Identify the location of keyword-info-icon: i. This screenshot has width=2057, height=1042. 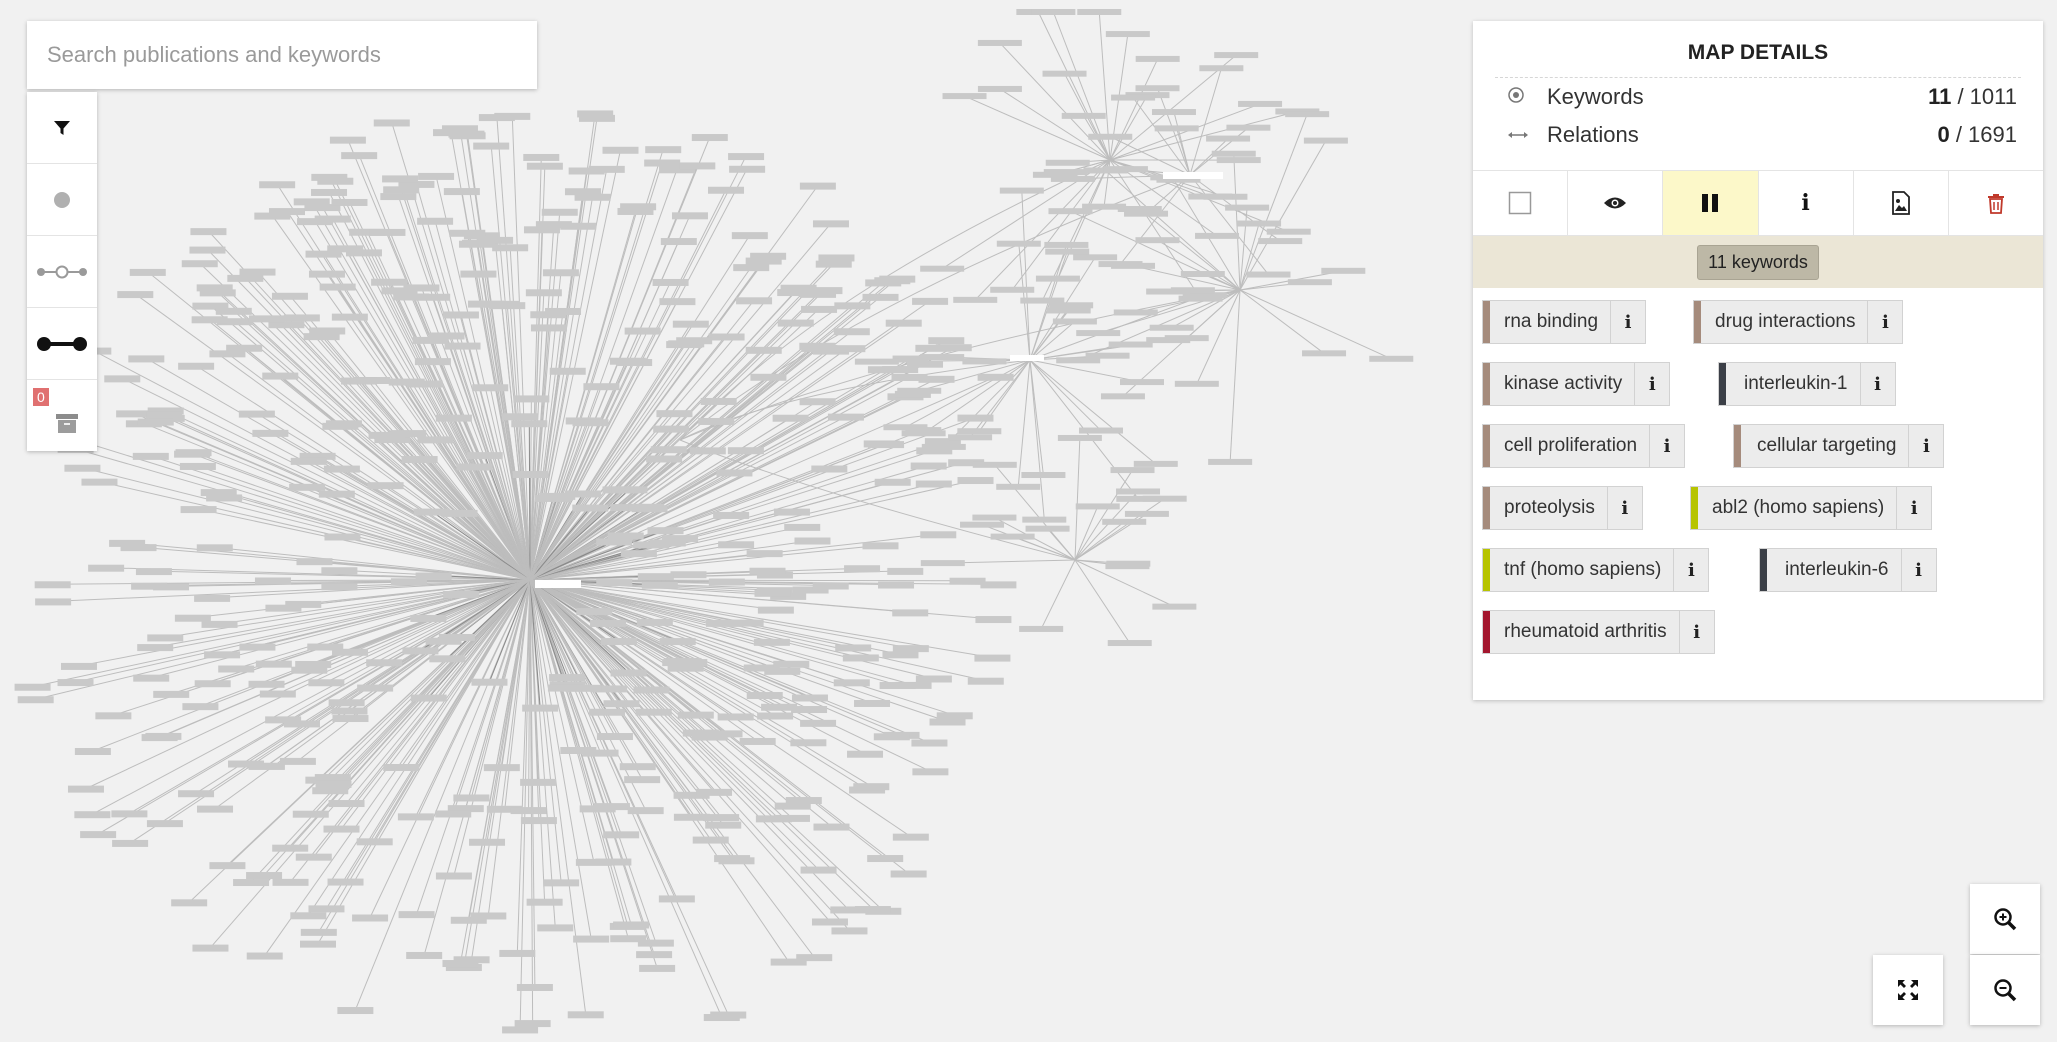
(1925, 446).